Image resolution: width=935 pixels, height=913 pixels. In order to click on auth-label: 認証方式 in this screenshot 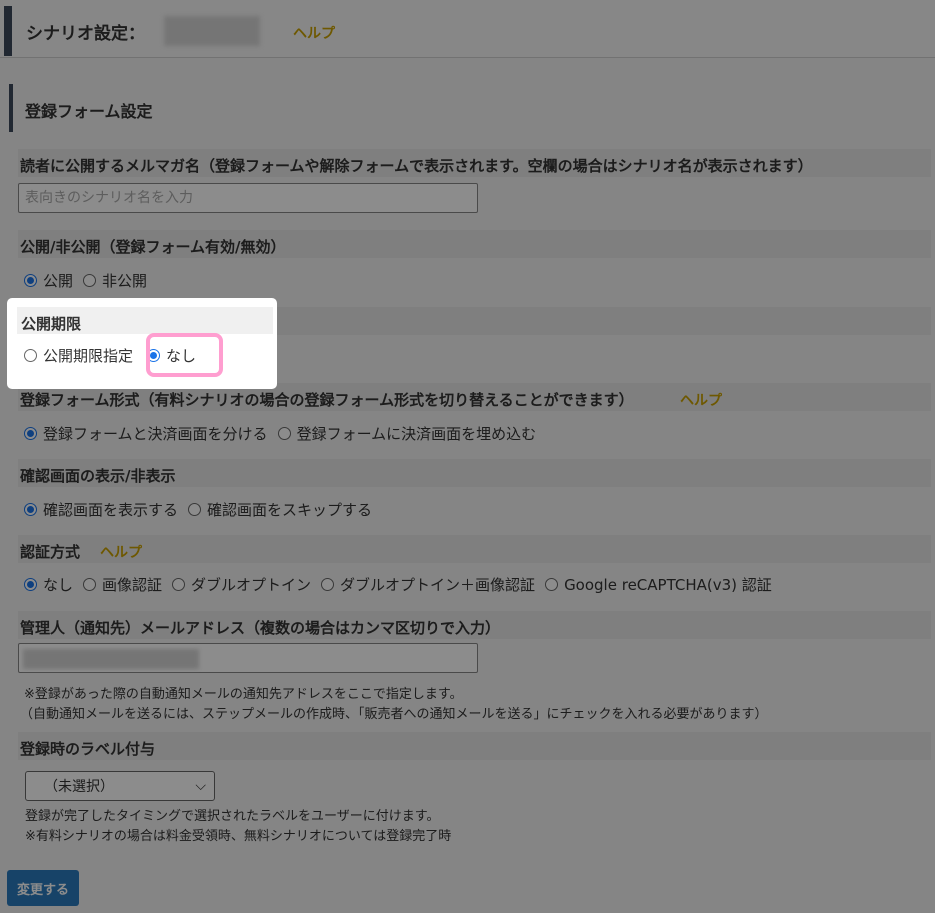, I will do `click(50, 552)`.